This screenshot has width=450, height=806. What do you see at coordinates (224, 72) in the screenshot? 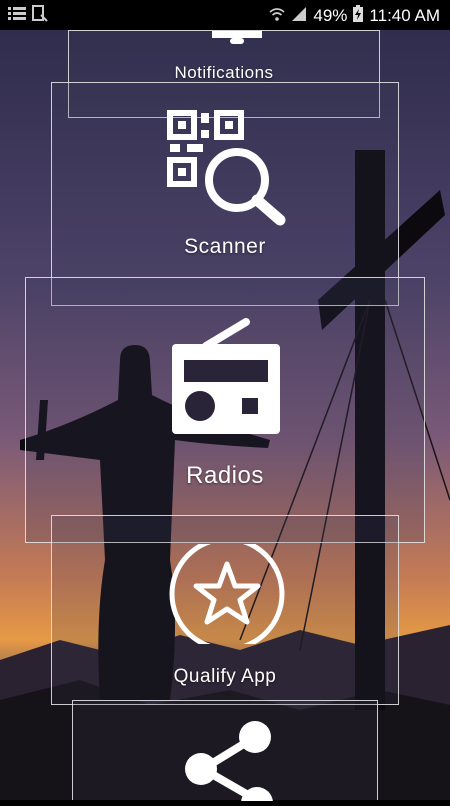
I see `menu-item-label: Notifications` at bounding box center [224, 72].